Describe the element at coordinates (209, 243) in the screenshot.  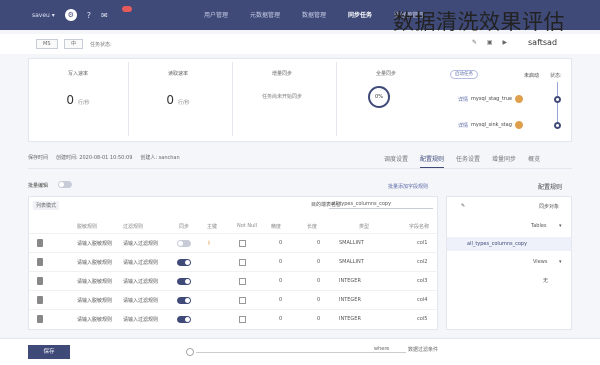
I see `primary-key-icon: ⚷` at that location.